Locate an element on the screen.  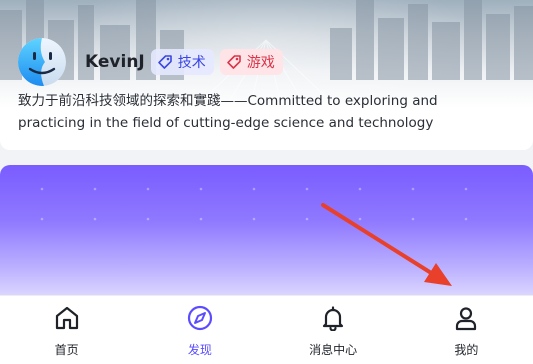
tag-tech: 技术 is located at coordinates (182, 62).